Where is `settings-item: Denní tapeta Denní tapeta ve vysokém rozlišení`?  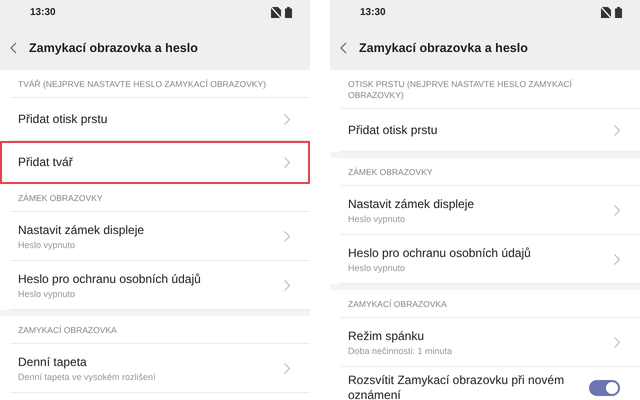 settings-item: Denní tapeta Denní tapeta ve vysokém rozlišení is located at coordinates (160, 368).